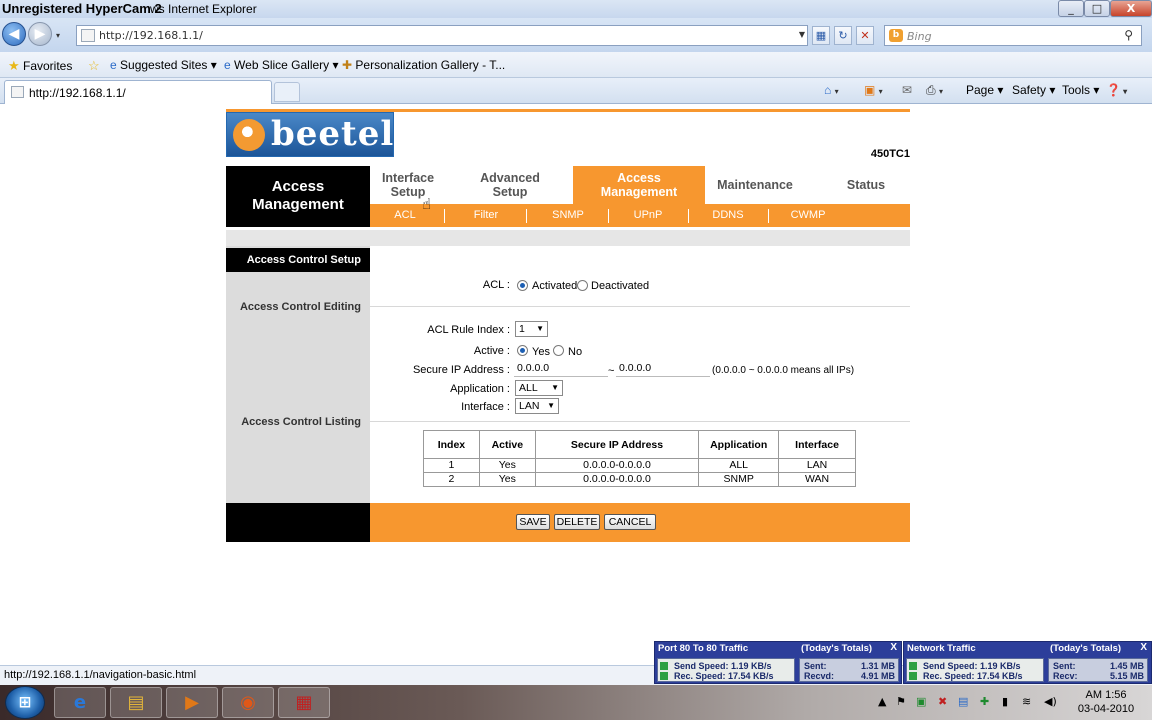  I want to click on rule-index-select: 1 ▼, so click(531, 329).